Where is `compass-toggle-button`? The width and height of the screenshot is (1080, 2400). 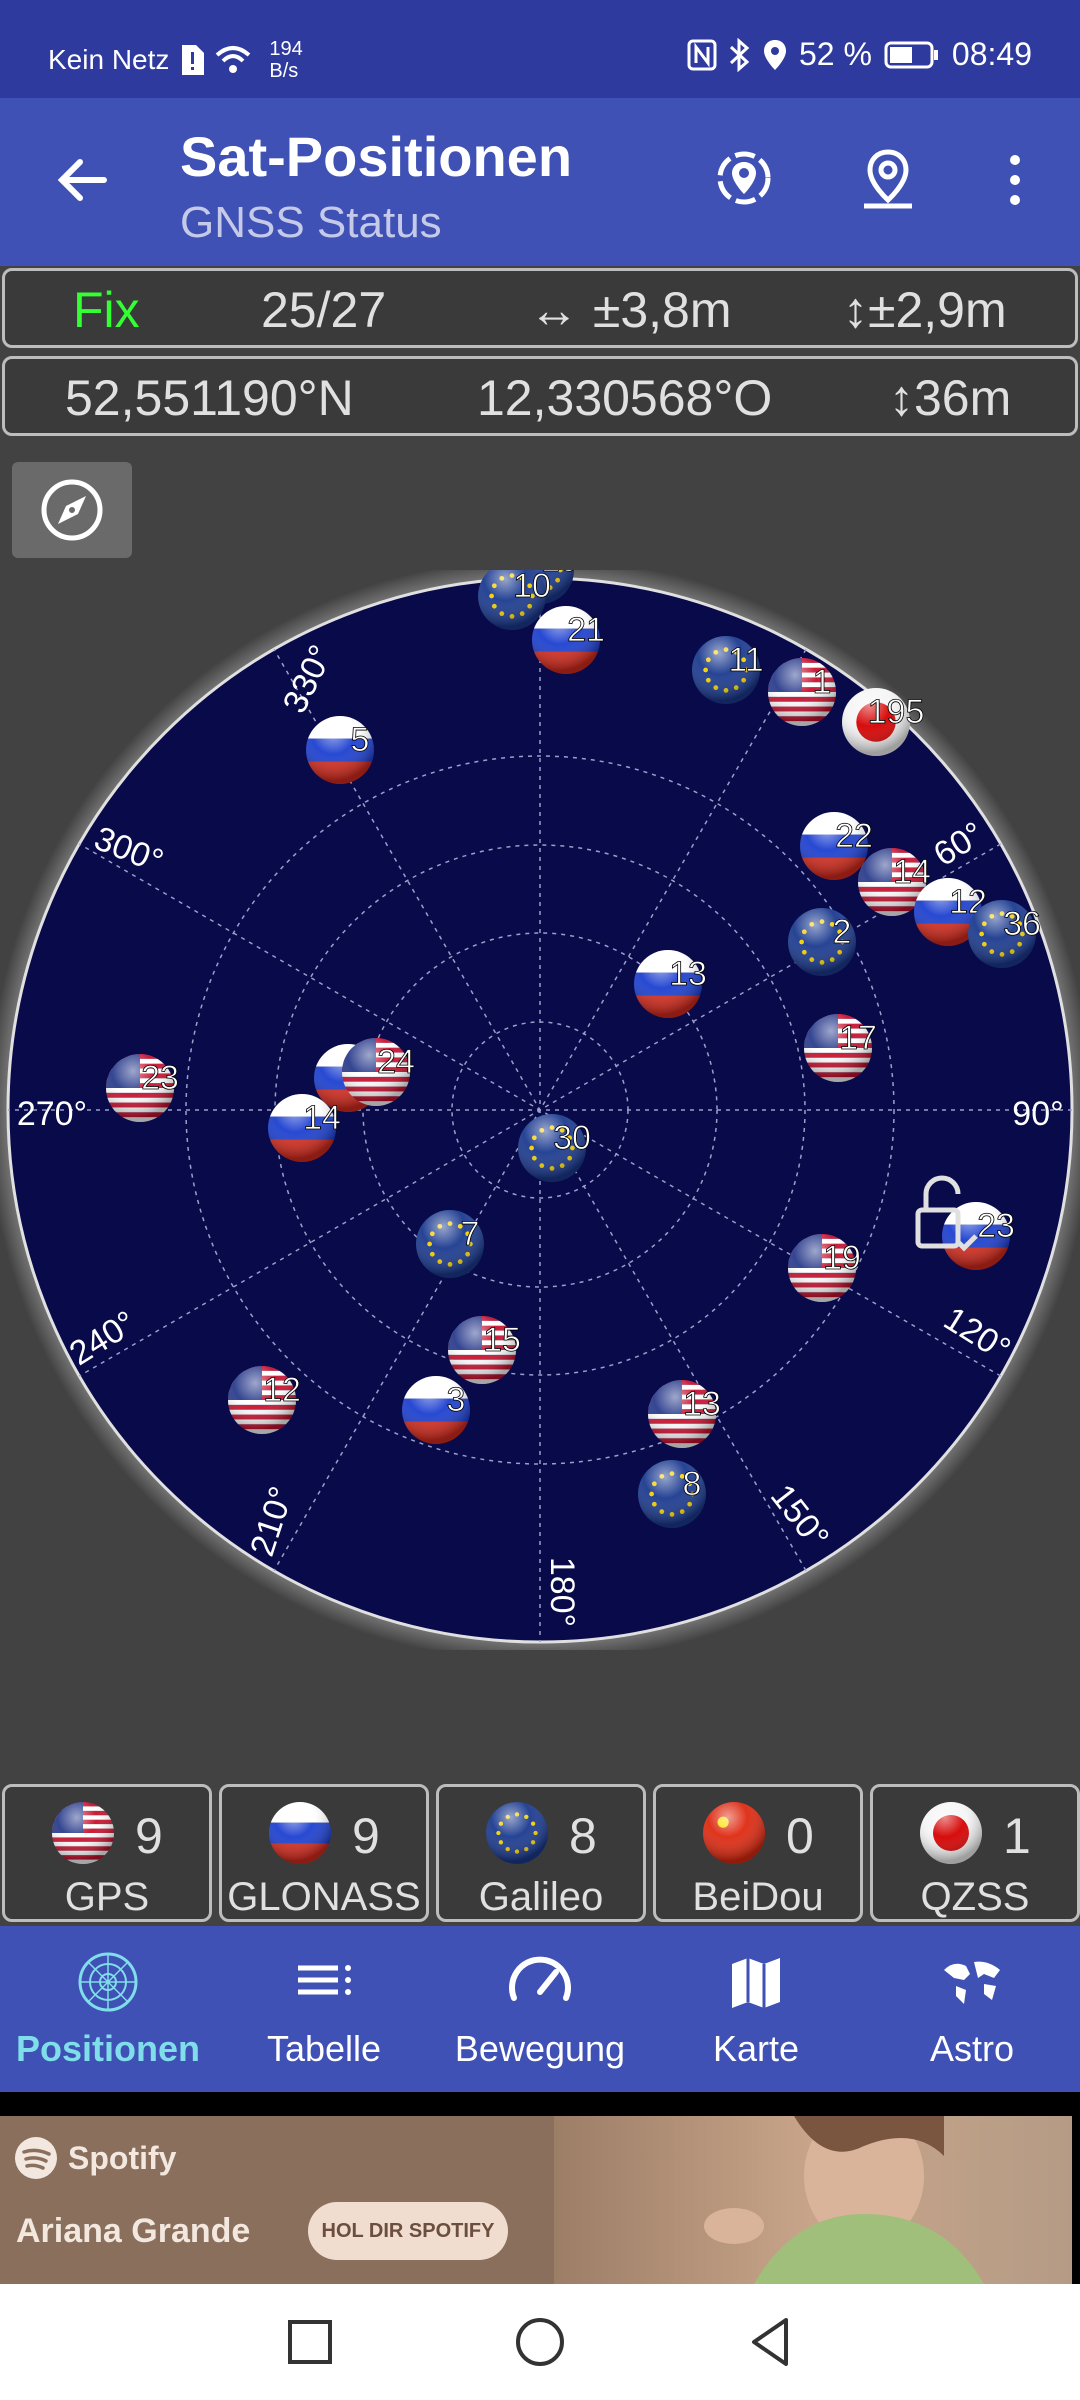 compass-toggle-button is located at coordinates (72, 510).